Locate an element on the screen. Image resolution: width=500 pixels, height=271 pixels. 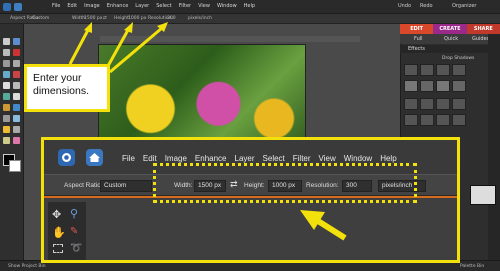
arrow-to-dotted-box is located at coordinates (323, 225).